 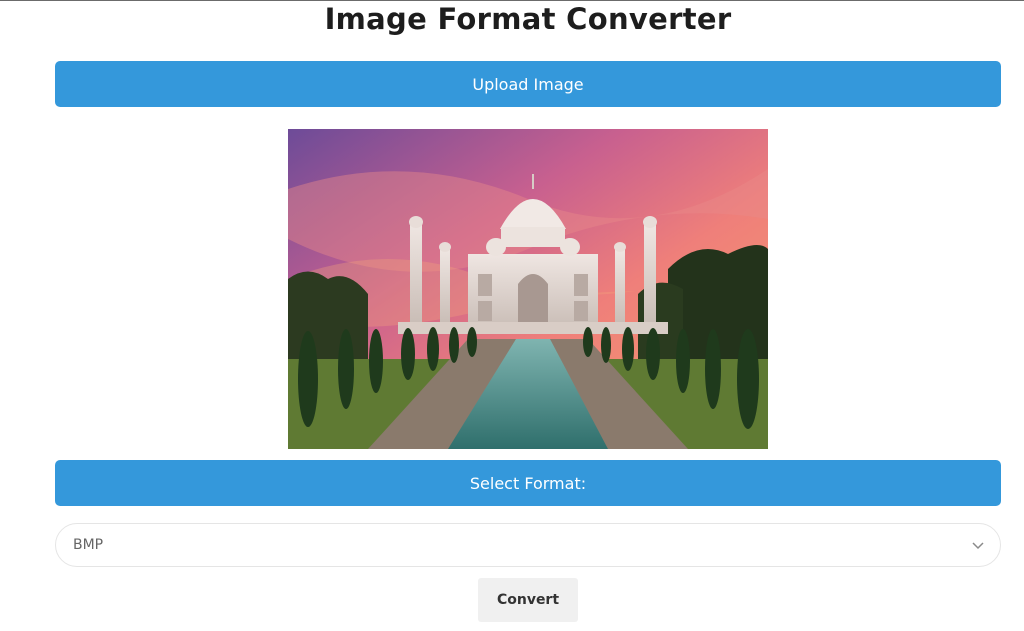 I want to click on upload-image-label: Upload Image, so click(x=528, y=84).